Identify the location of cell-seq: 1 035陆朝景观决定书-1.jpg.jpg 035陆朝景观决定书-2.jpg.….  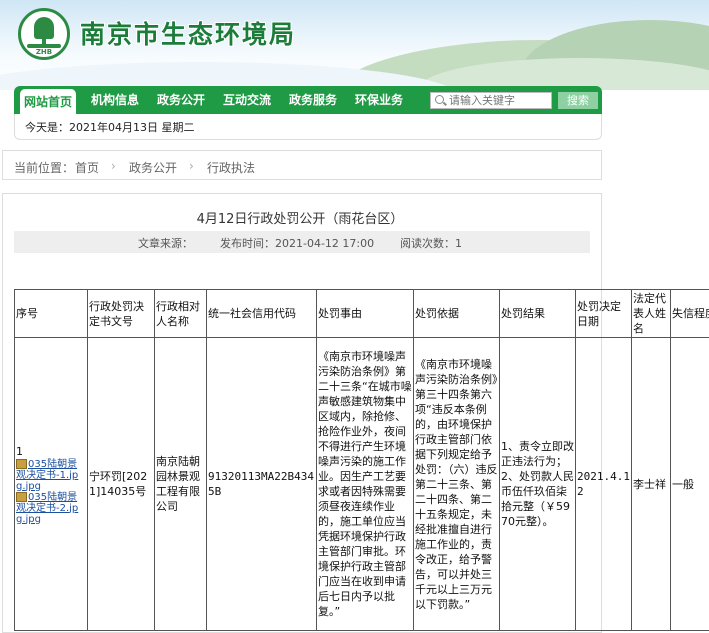
(51, 484).